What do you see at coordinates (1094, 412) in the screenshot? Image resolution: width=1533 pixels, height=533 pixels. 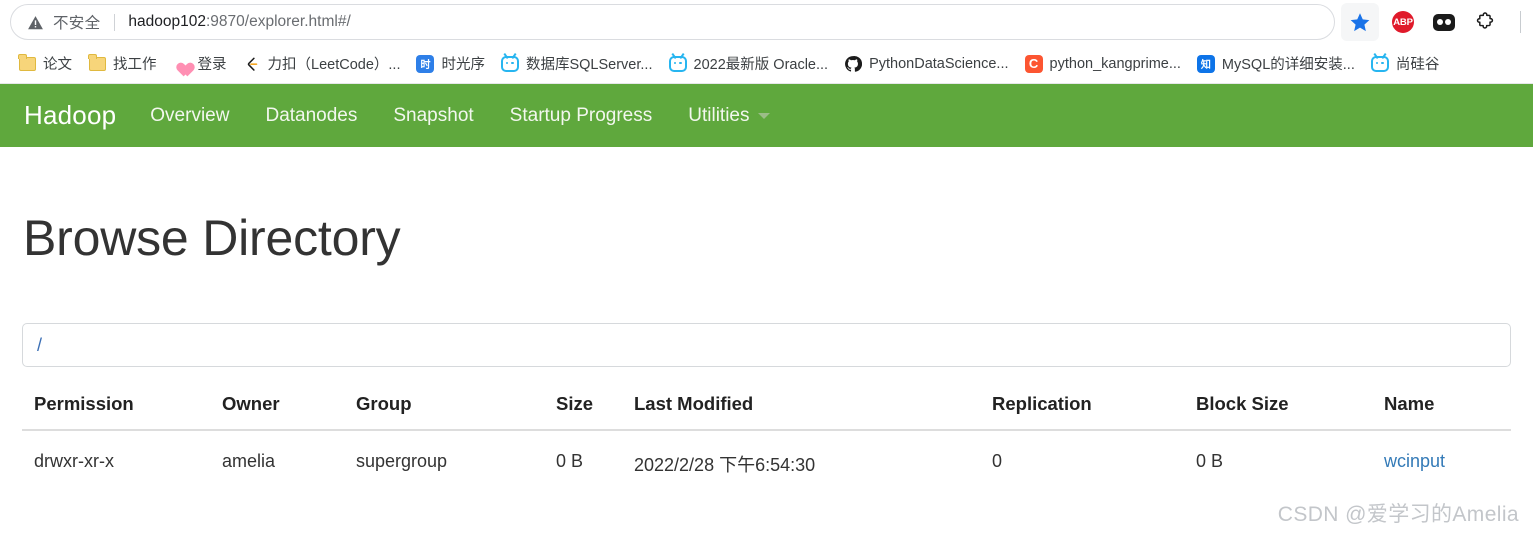 I see `column-header-replication: Replication` at bounding box center [1094, 412].